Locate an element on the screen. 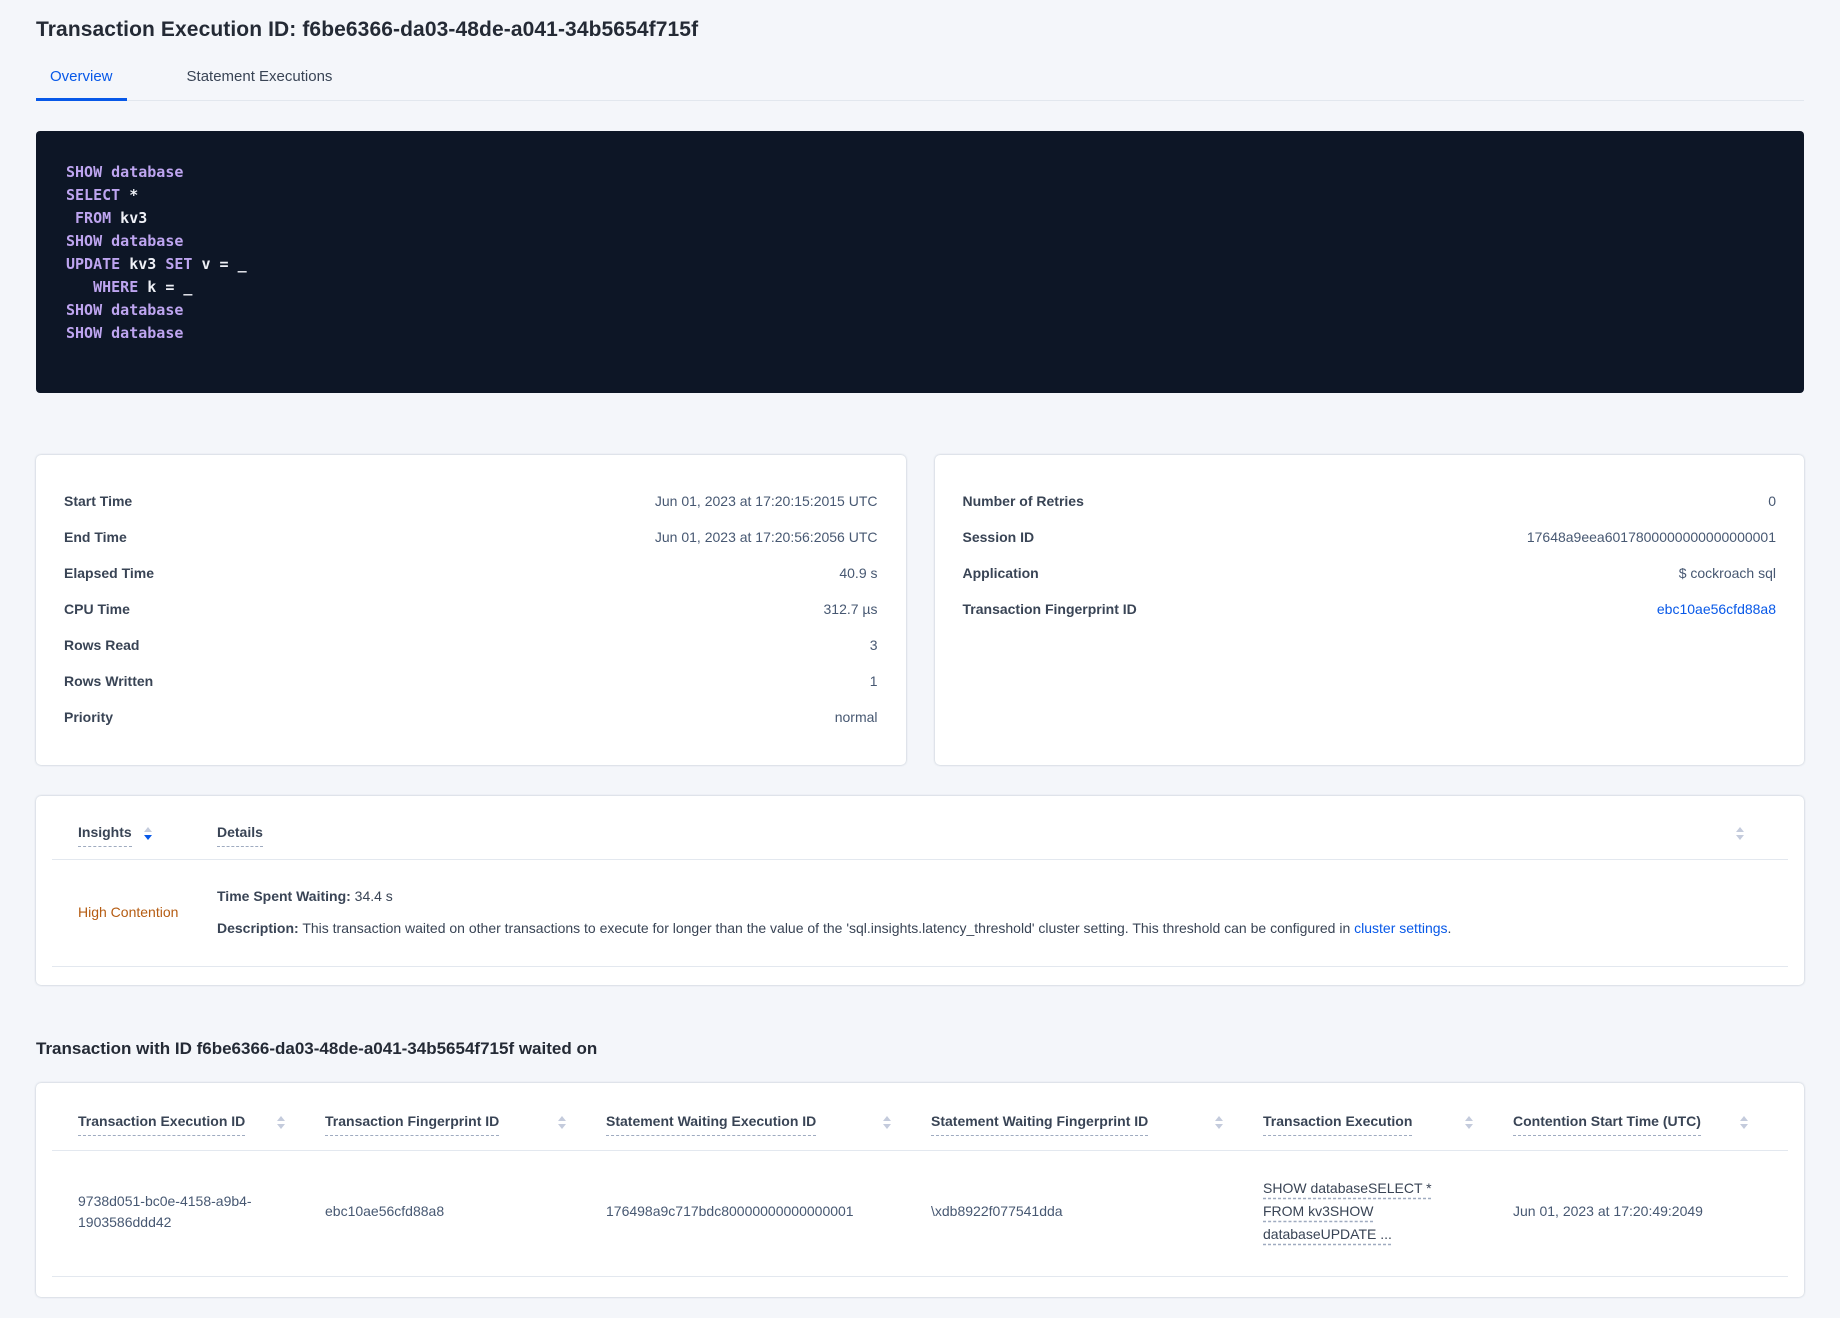 This screenshot has width=1840, height=1318. details-column-label: Details is located at coordinates (240, 835).